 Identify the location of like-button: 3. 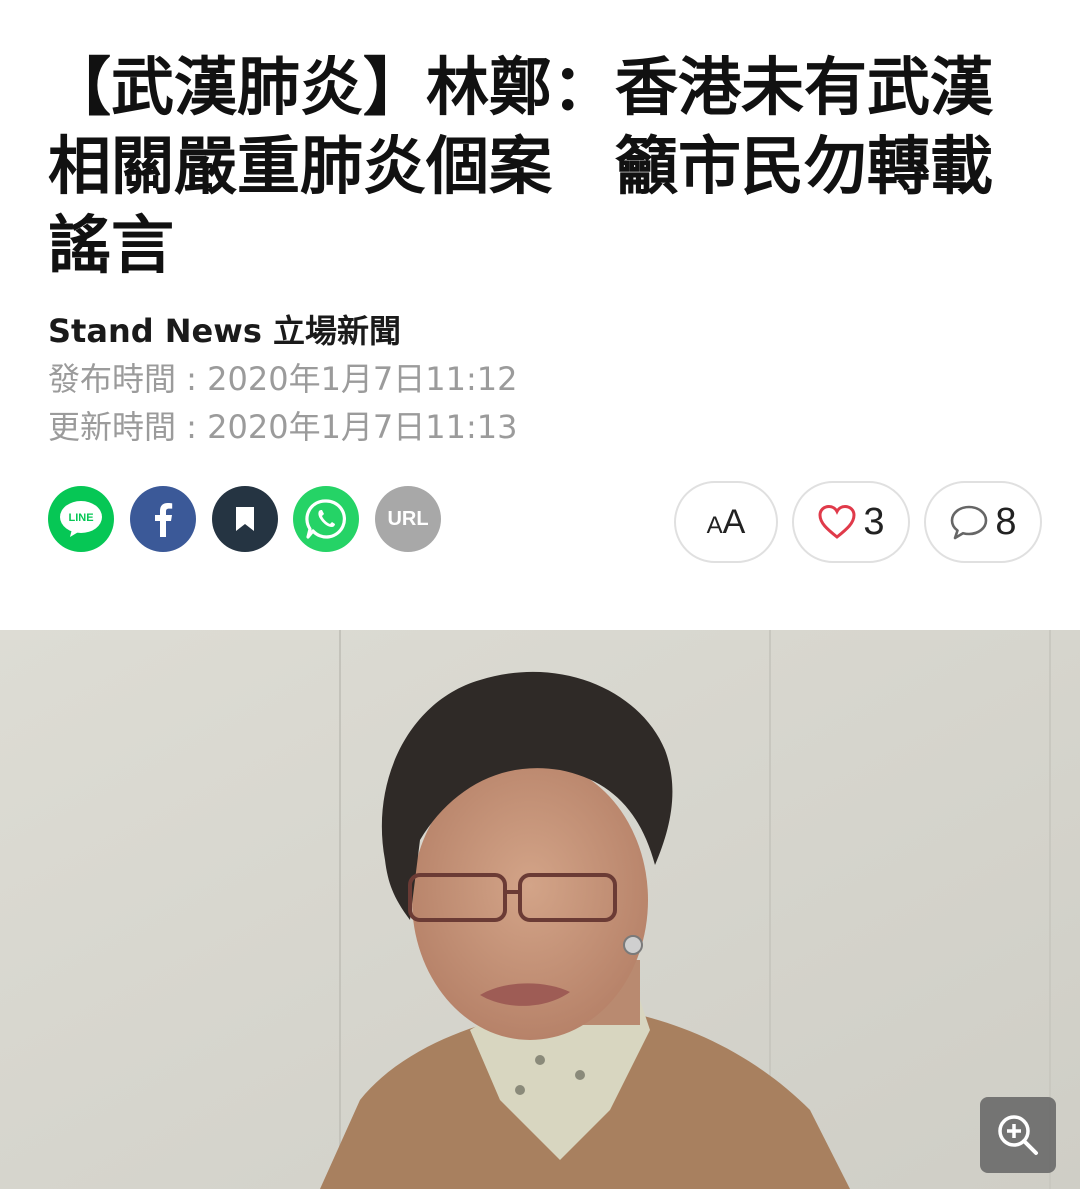
(851, 522).